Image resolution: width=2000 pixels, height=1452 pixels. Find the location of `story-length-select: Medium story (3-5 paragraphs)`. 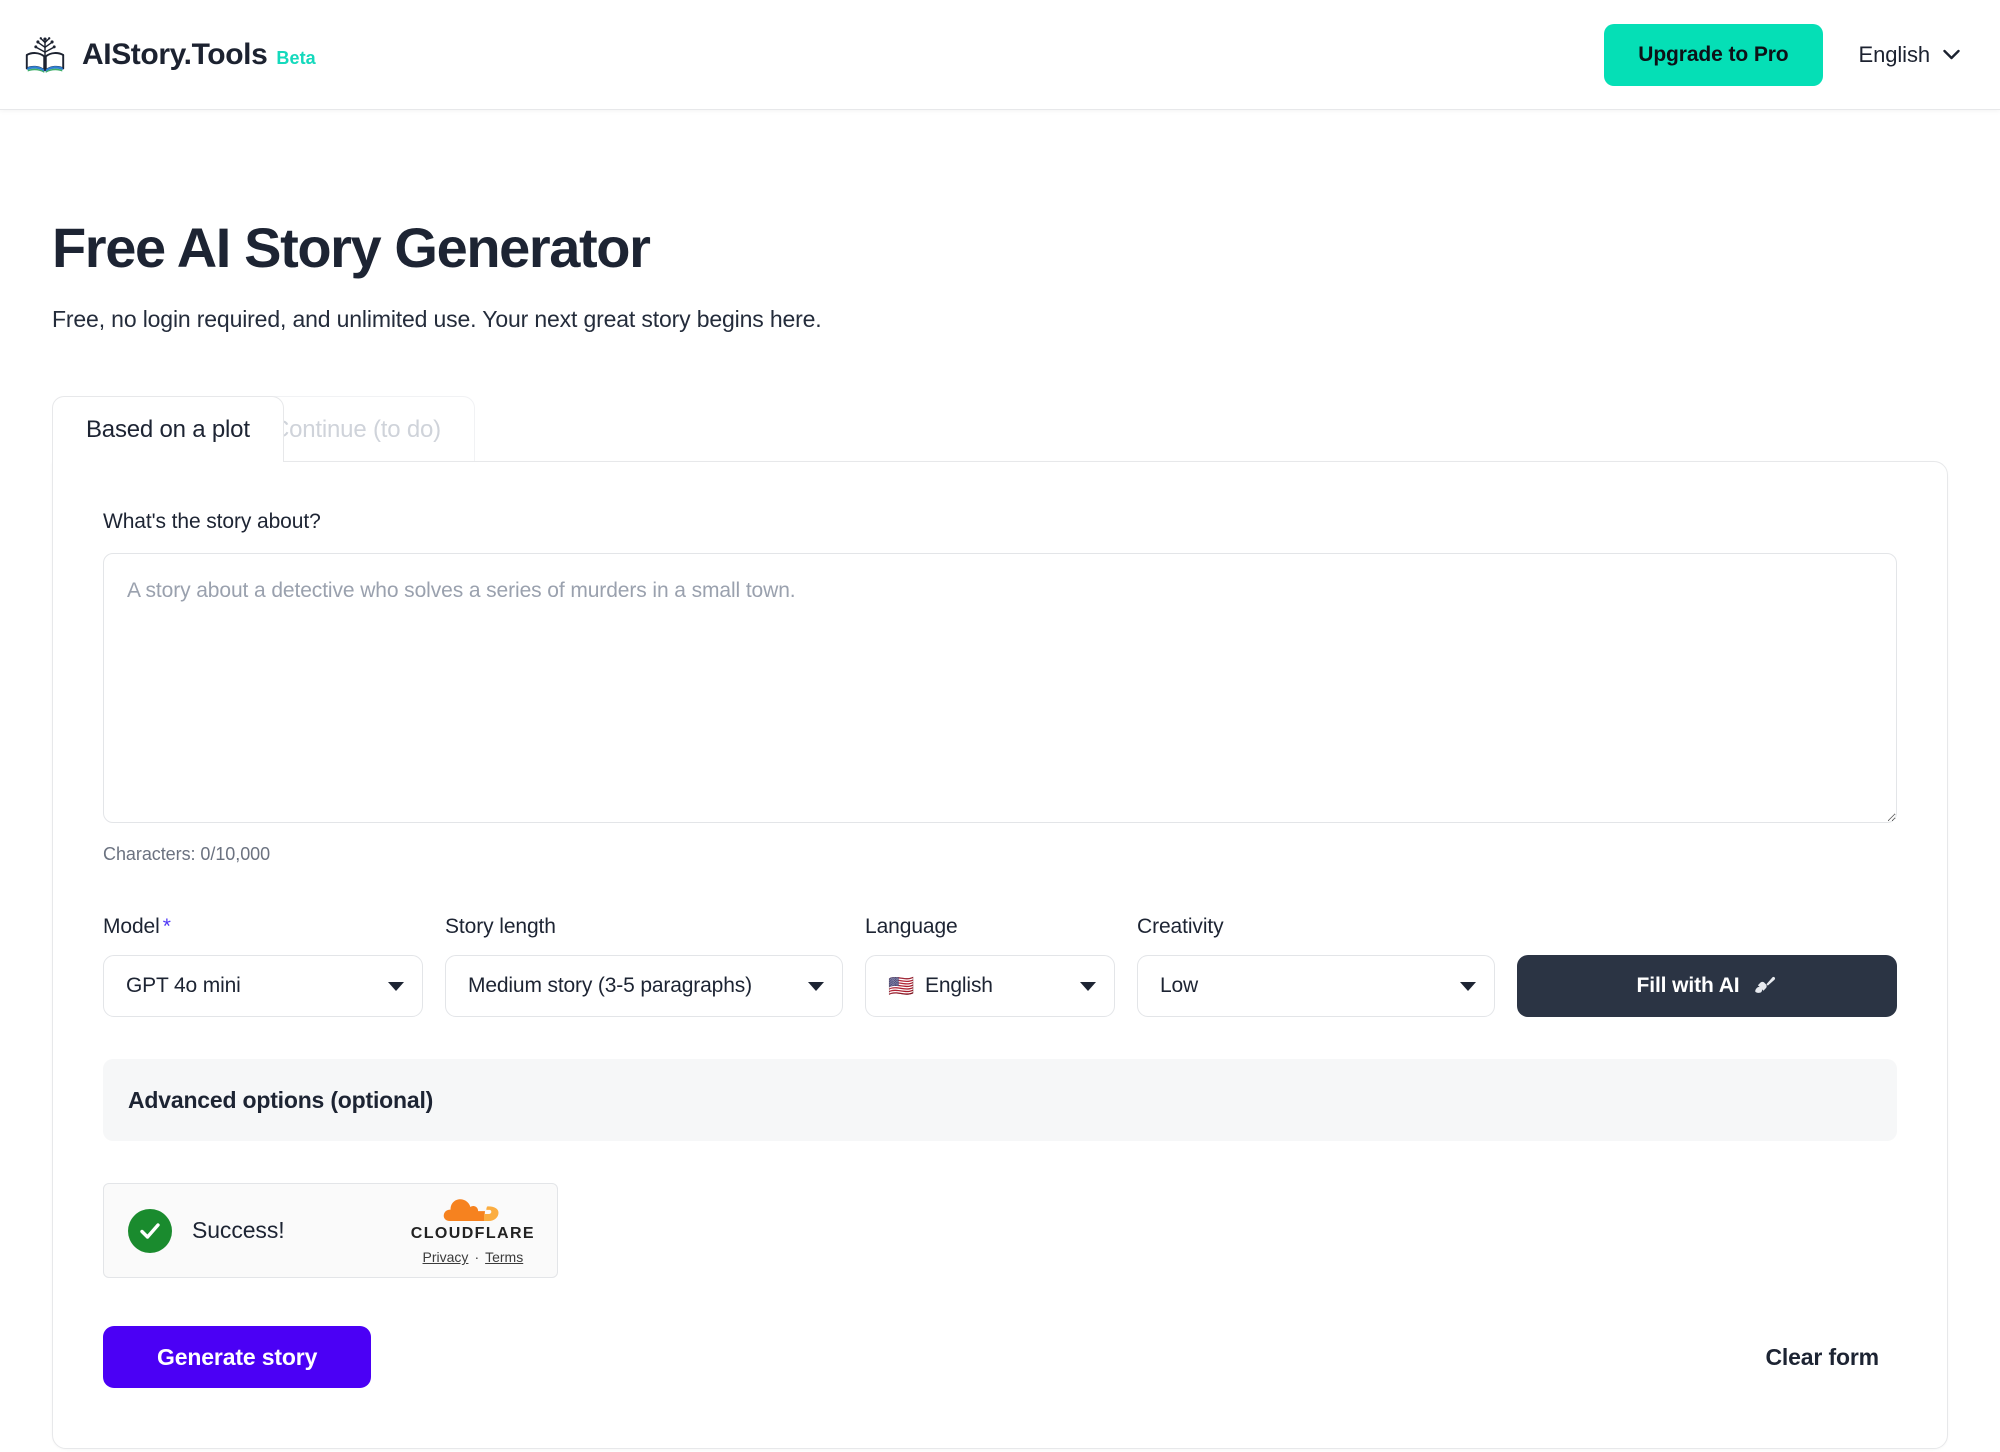

story-length-select: Medium story (3-5 paragraphs) is located at coordinates (644, 986).